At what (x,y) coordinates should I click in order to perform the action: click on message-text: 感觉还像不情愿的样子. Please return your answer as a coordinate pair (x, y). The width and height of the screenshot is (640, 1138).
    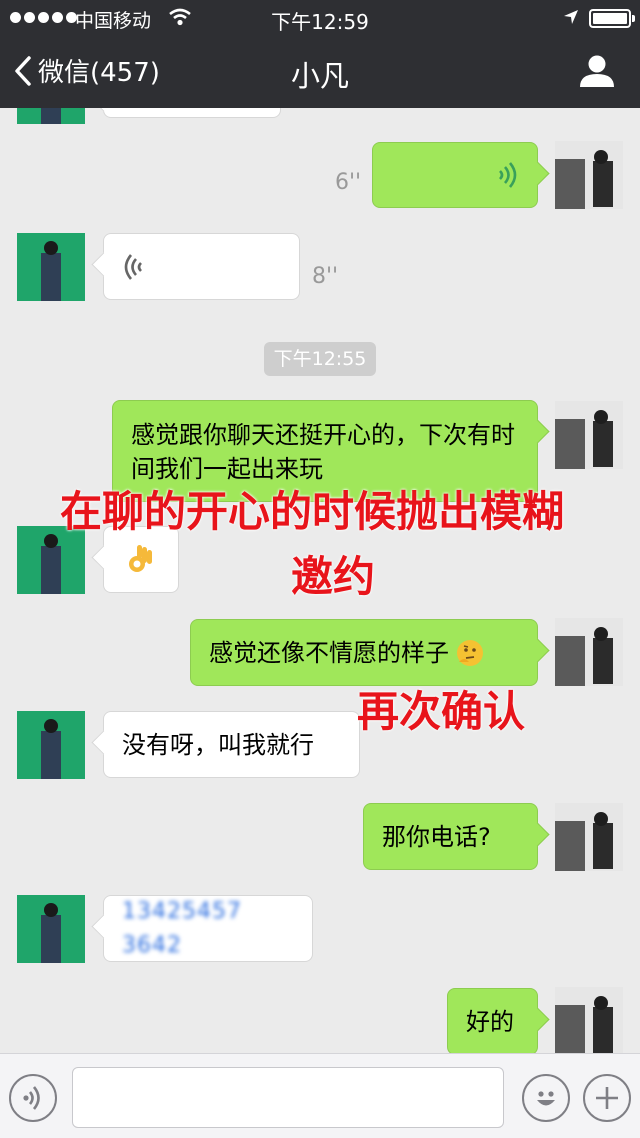
    Looking at the image, I should click on (329, 652).